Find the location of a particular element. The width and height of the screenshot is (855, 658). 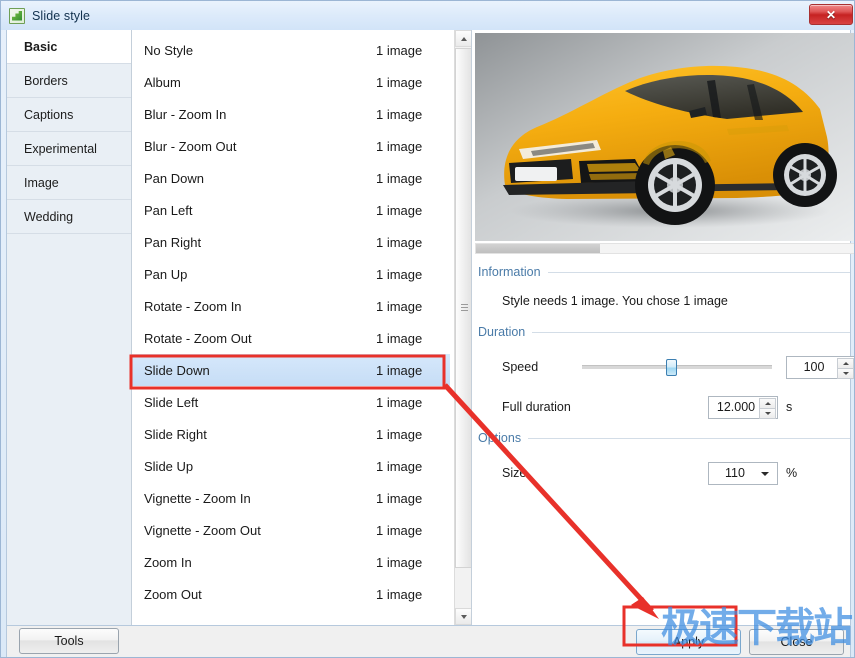

style-list-row: Vignette - Zoom In 1 image is located at coordinates (291, 498).